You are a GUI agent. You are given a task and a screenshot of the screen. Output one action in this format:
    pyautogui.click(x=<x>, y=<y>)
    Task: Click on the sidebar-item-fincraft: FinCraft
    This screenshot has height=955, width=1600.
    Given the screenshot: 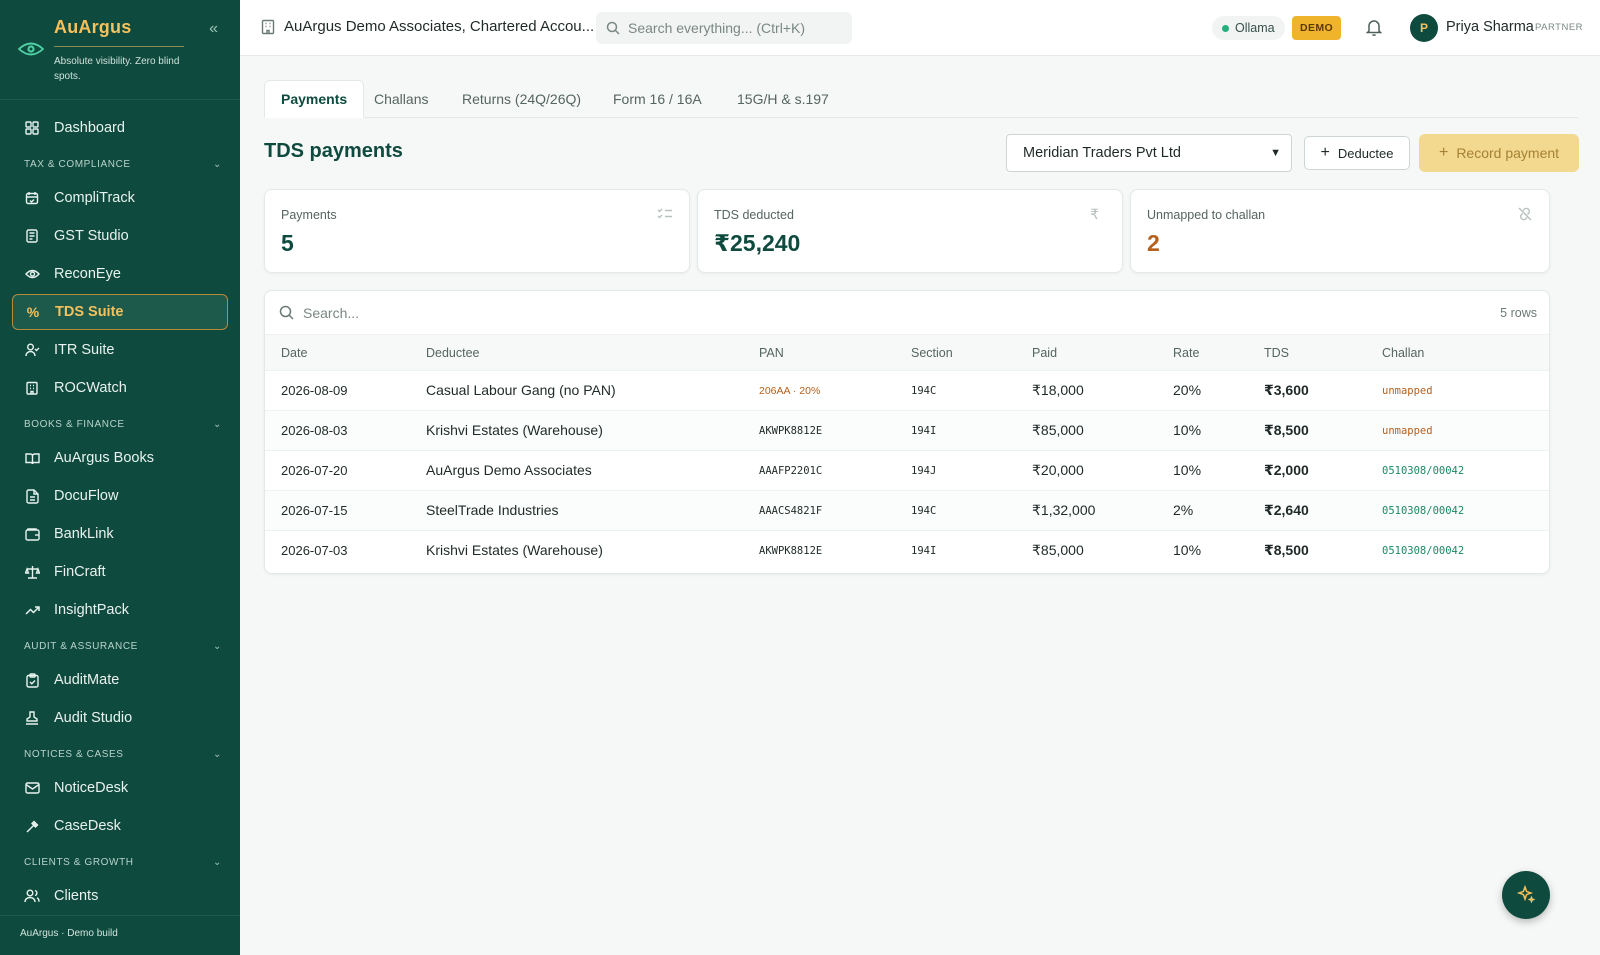 What is the action you would take?
    pyautogui.click(x=120, y=572)
    